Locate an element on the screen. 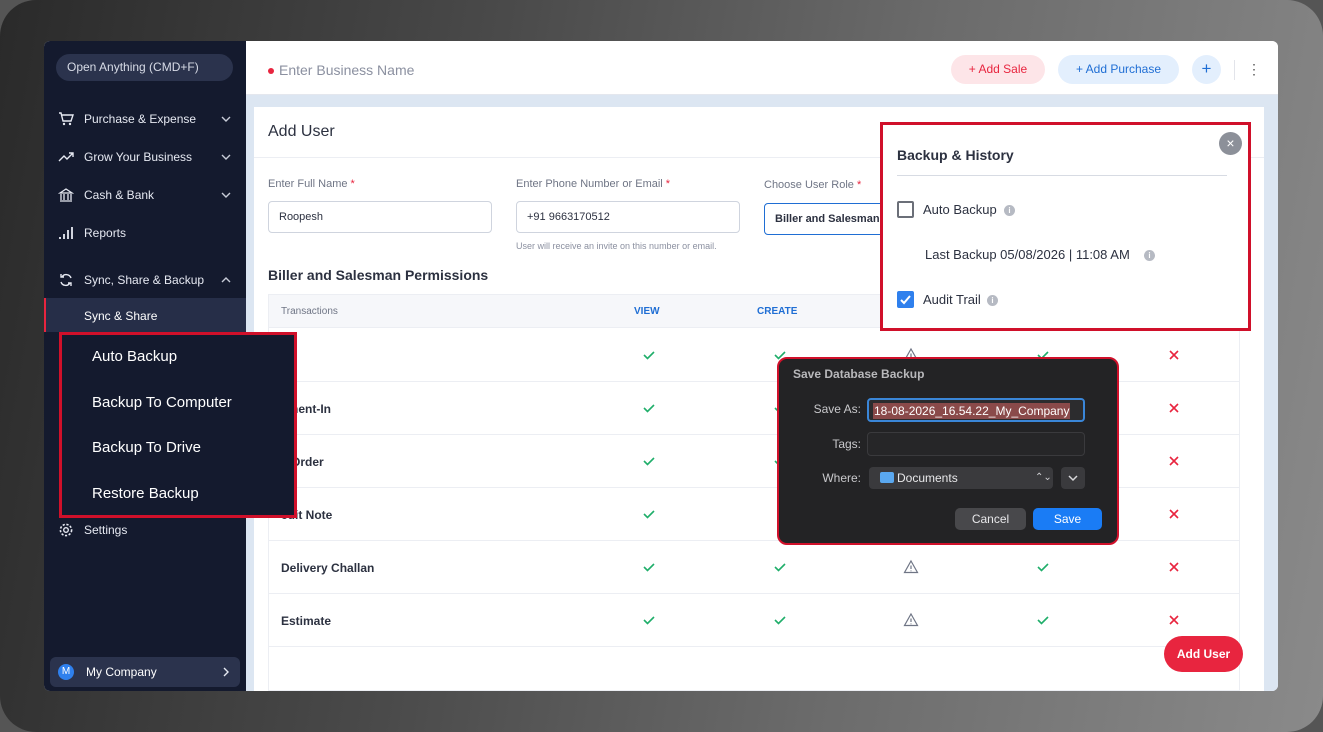 This screenshot has width=1323, height=732. sidebar-item-label: Cash & Bank is located at coordinates (119, 195).